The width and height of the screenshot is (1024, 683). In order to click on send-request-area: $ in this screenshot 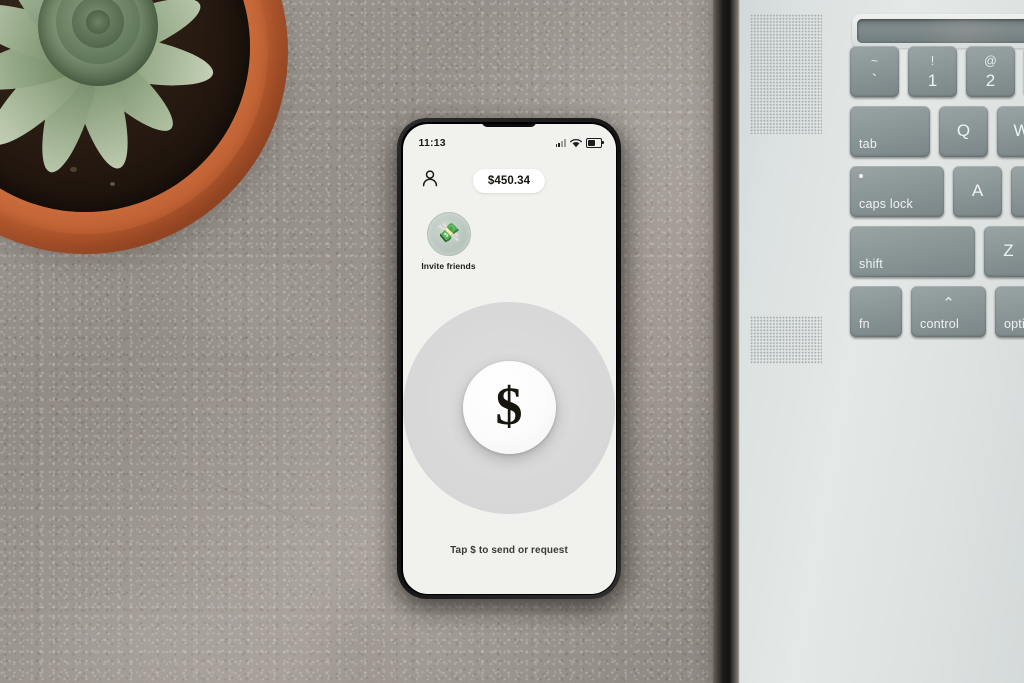, I will do `click(509, 408)`.